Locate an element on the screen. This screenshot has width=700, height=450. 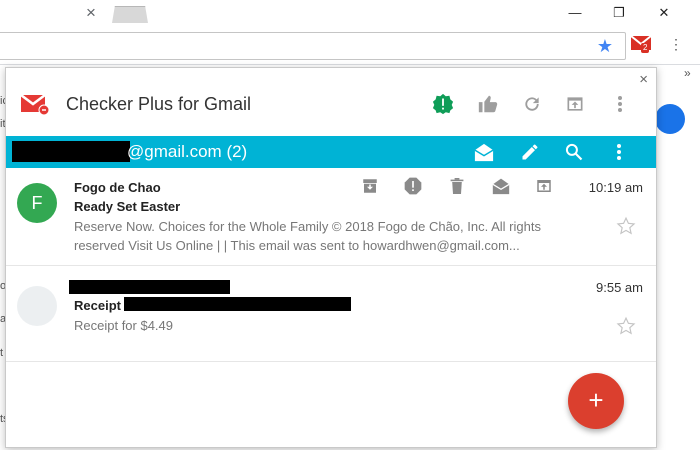
avatar: F is located at coordinates (37, 203).